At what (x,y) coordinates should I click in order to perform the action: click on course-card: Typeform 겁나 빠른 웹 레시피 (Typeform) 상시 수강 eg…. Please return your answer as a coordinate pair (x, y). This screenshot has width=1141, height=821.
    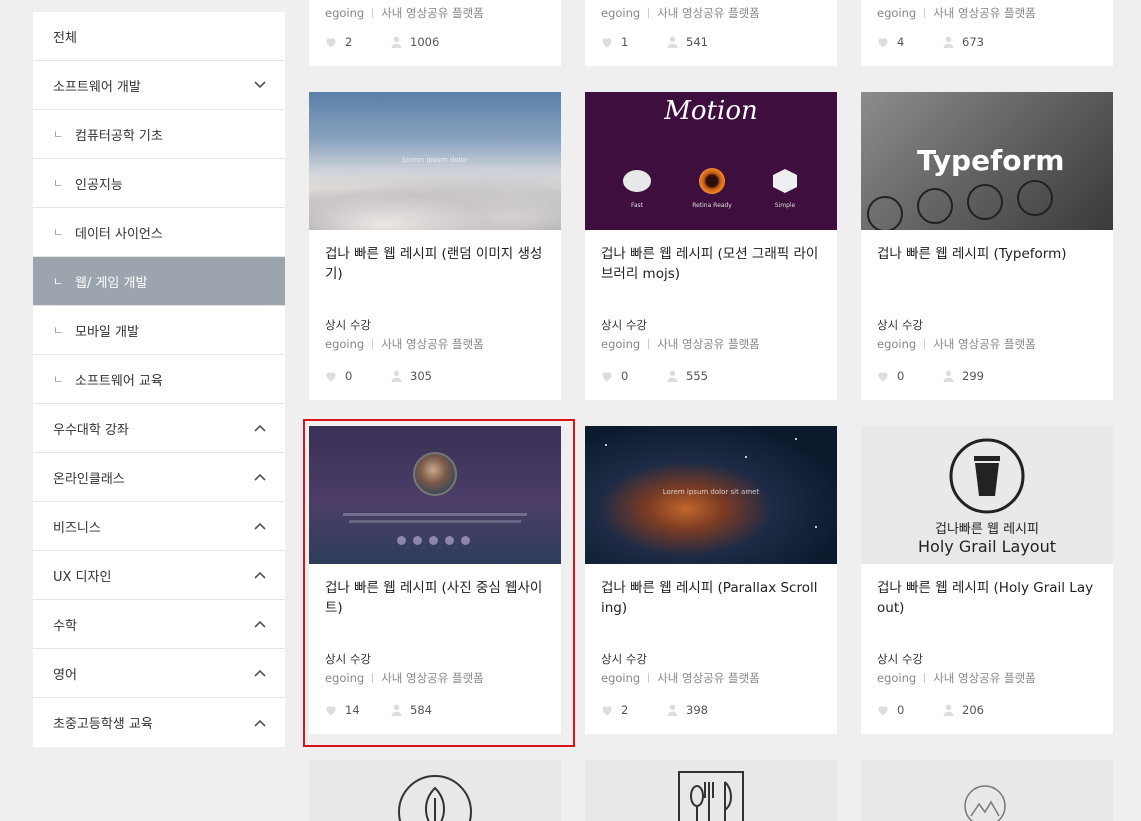
    Looking at the image, I should click on (987, 246).